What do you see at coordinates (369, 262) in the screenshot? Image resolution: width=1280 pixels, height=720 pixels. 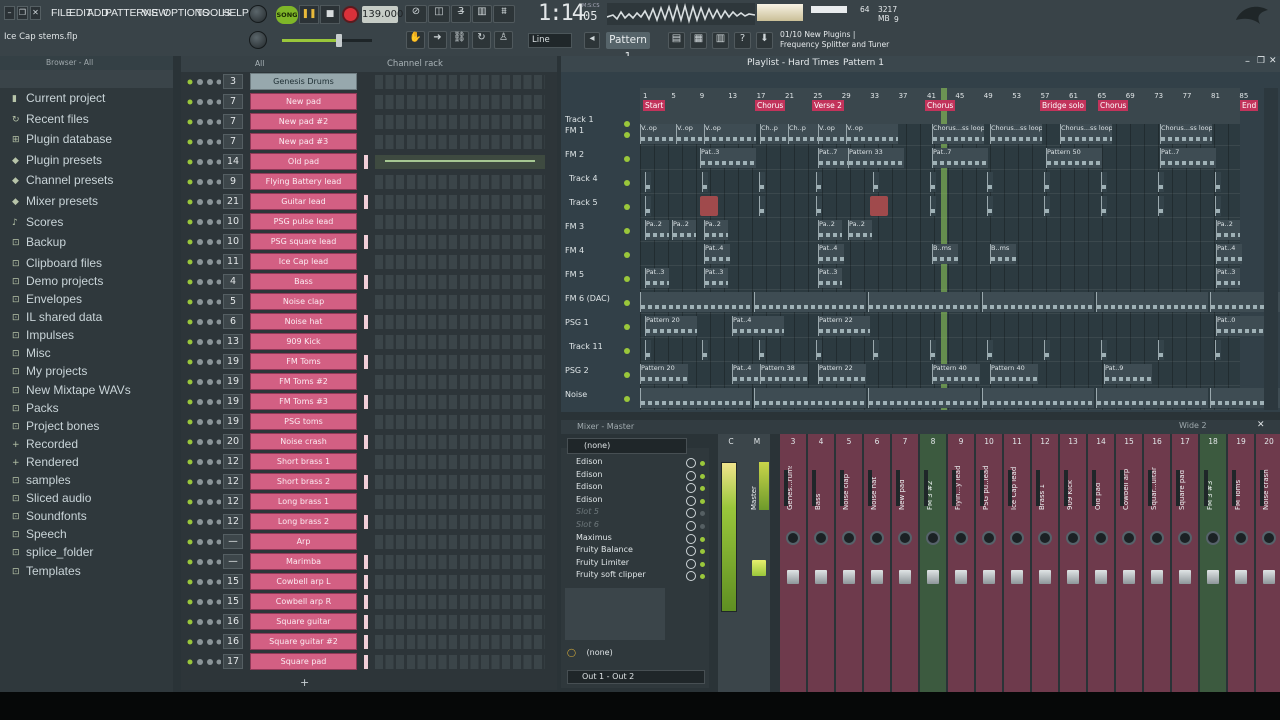 I see `channel-row: 11 Ice Cap lead` at bounding box center [369, 262].